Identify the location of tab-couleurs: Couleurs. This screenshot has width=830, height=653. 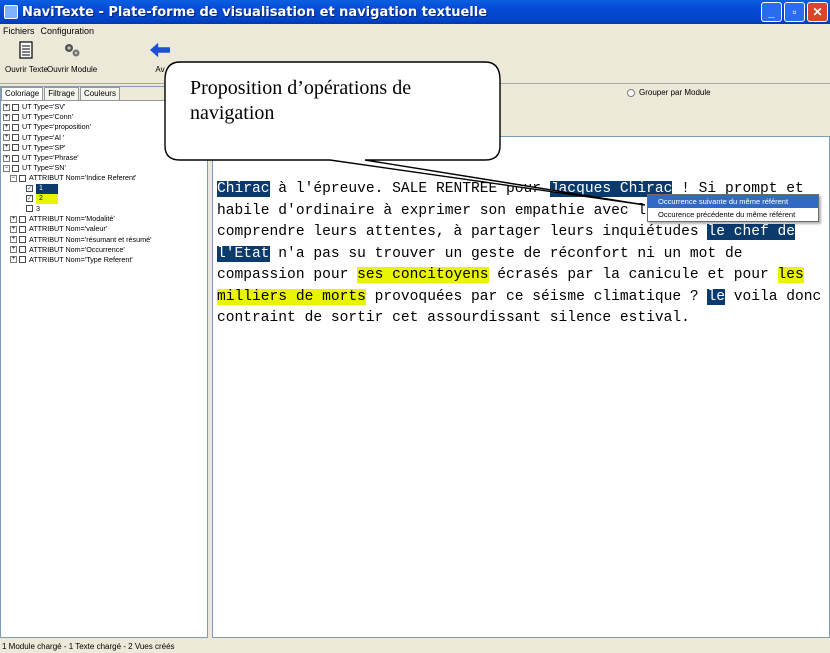
(99, 93).